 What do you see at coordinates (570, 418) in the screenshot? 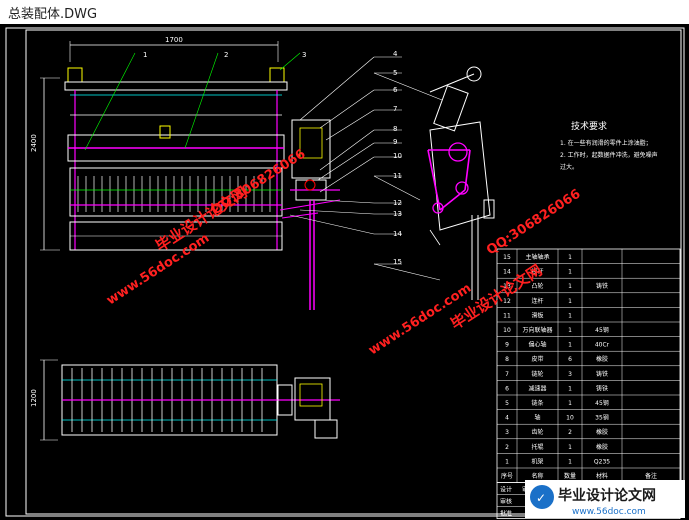
I see `bom-row-qty: 10` at bounding box center [570, 418].